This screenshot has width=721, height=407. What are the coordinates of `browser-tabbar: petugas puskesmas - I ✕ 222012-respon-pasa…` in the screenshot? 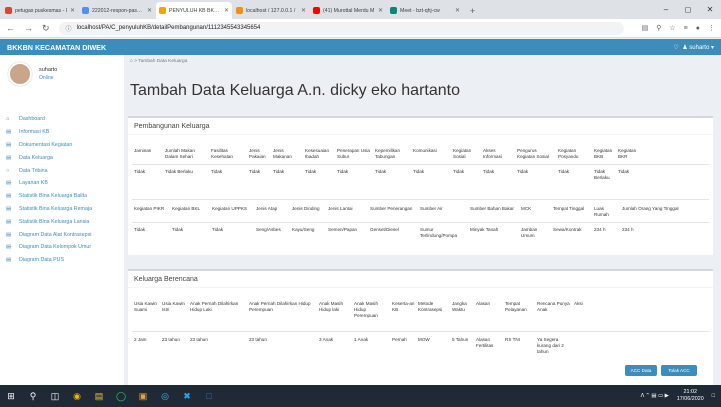 It's located at (360, 9).